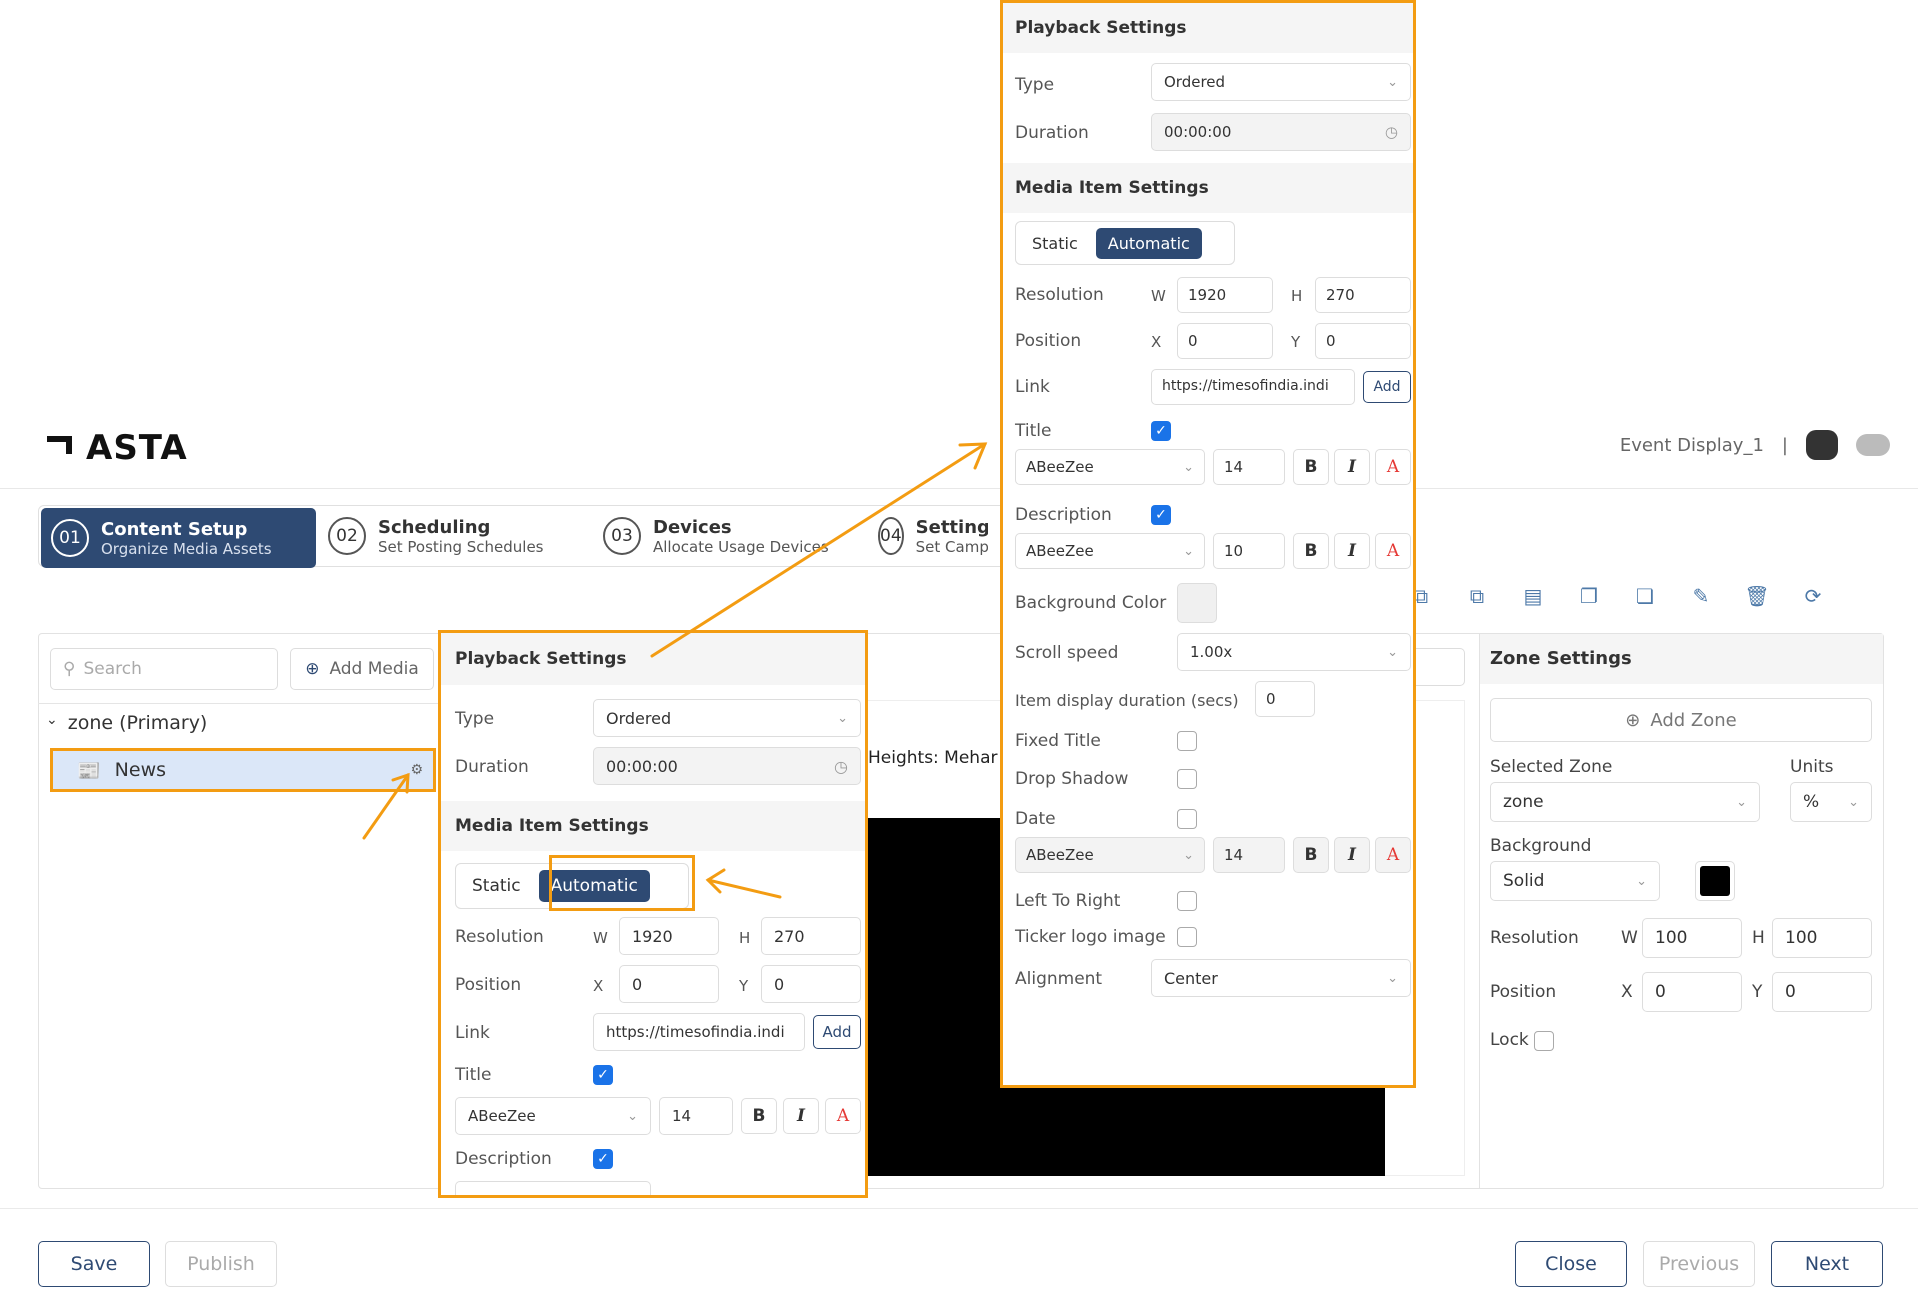 This screenshot has width=1918, height=1314. What do you see at coordinates (386, 806) in the screenshot?
I see `arrow-to-gear` at bounding box center [386, 806].